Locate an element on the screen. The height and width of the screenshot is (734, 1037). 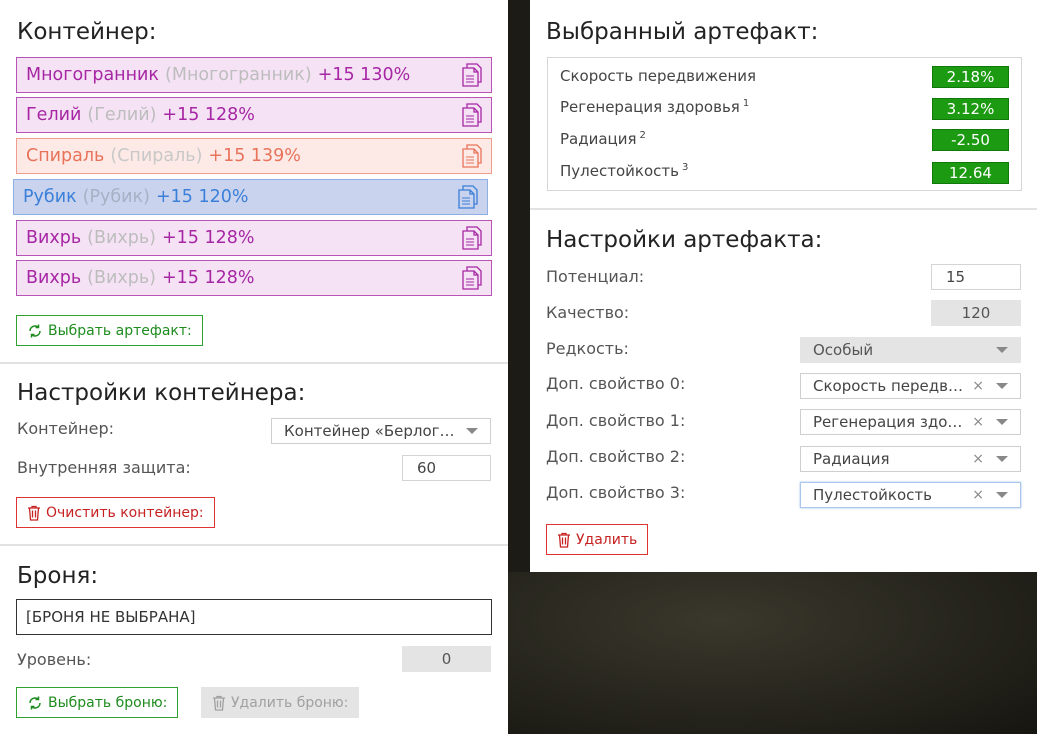
stat-label-3: Пулестойкость 3 is located at coordinates (624, 171).